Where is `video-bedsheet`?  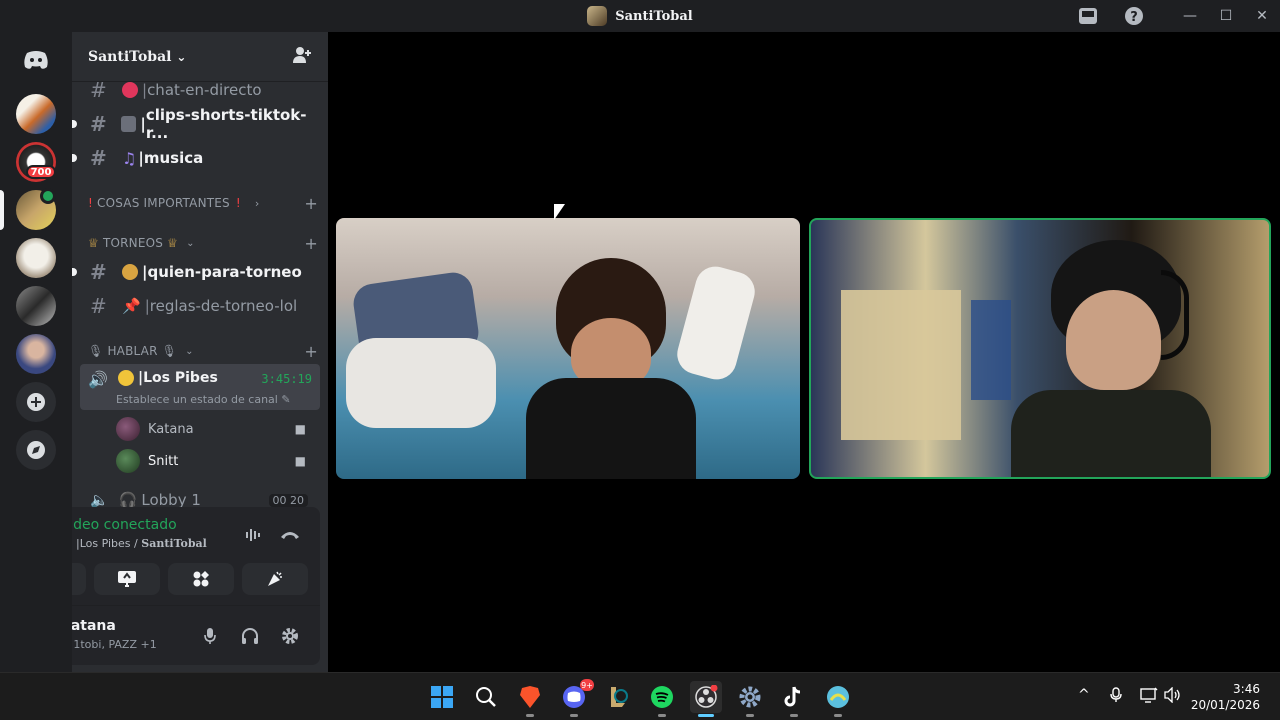 video-bedsheet is located at coordinates (421, 383).